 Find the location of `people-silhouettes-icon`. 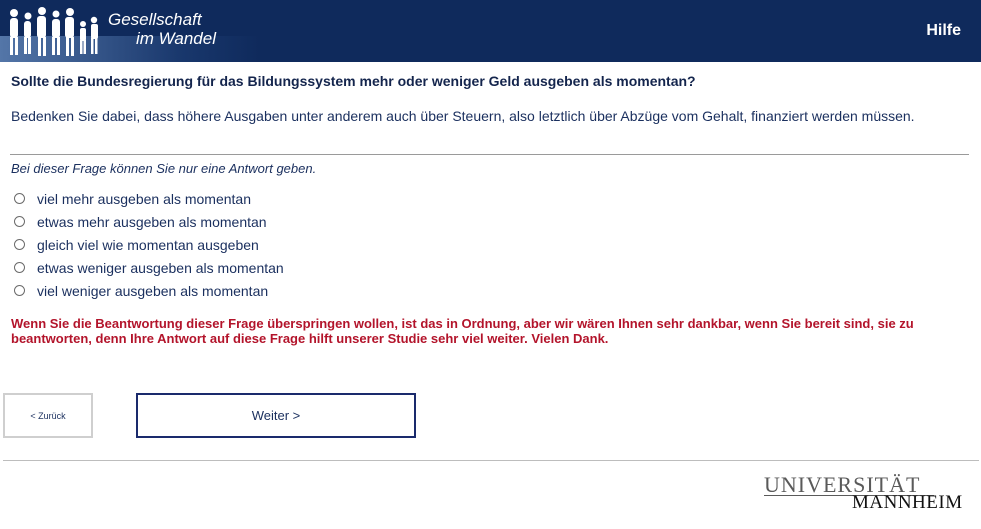

people-silhouettes-icon is located at coordinates (54, 31).